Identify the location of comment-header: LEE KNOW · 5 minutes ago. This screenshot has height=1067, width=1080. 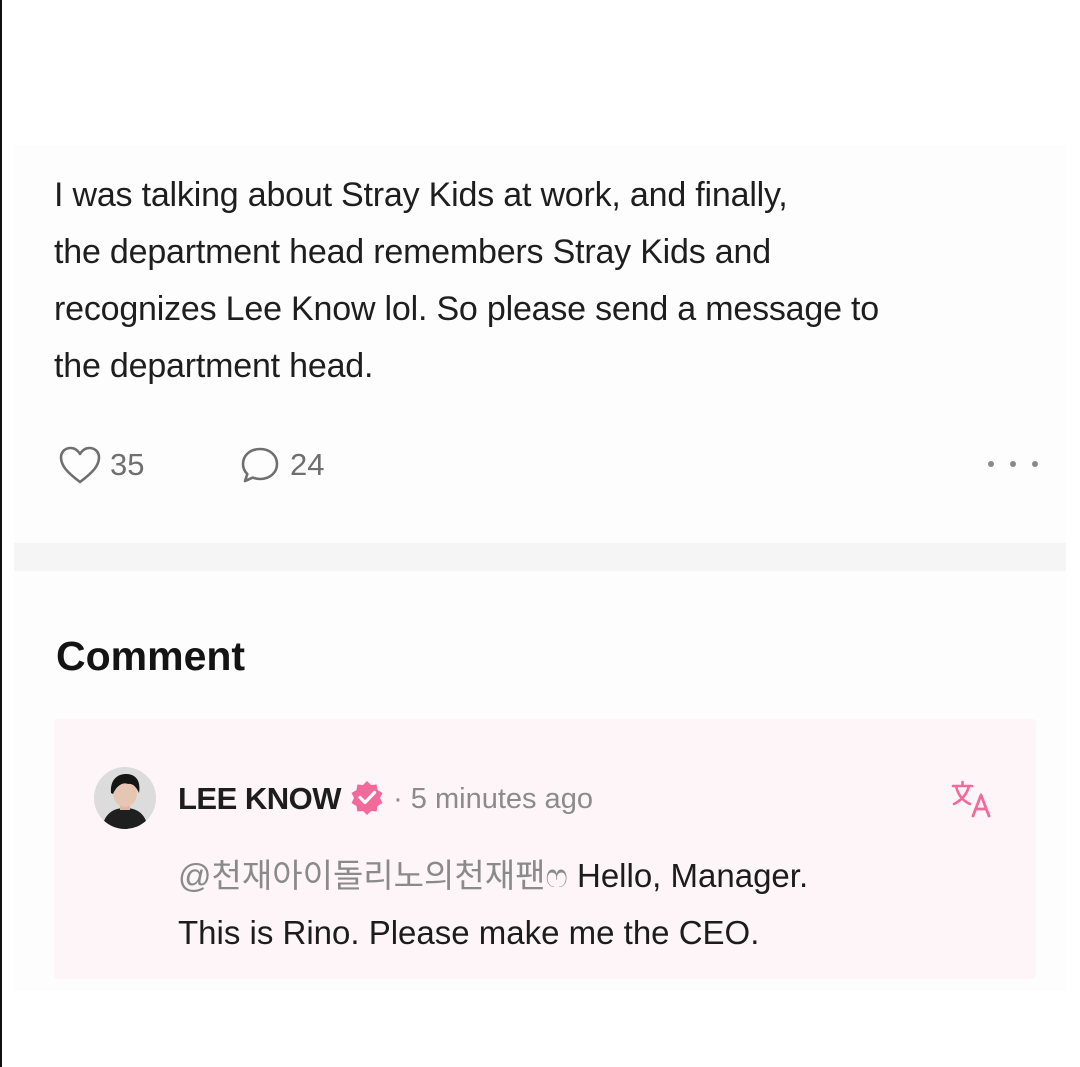
(385, 799).